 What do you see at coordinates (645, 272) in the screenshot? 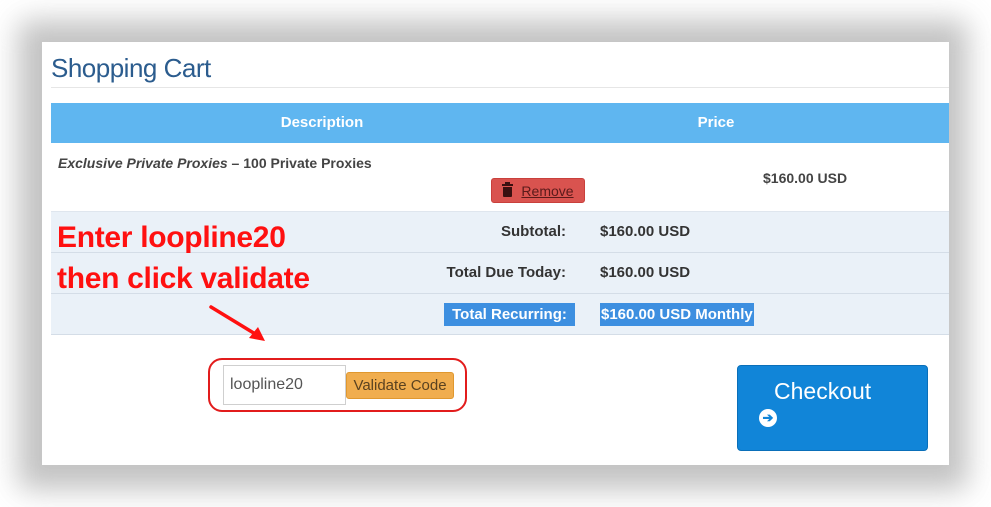
I see `due-today-value: $160.00 USD` at bounding box center [645, 272].